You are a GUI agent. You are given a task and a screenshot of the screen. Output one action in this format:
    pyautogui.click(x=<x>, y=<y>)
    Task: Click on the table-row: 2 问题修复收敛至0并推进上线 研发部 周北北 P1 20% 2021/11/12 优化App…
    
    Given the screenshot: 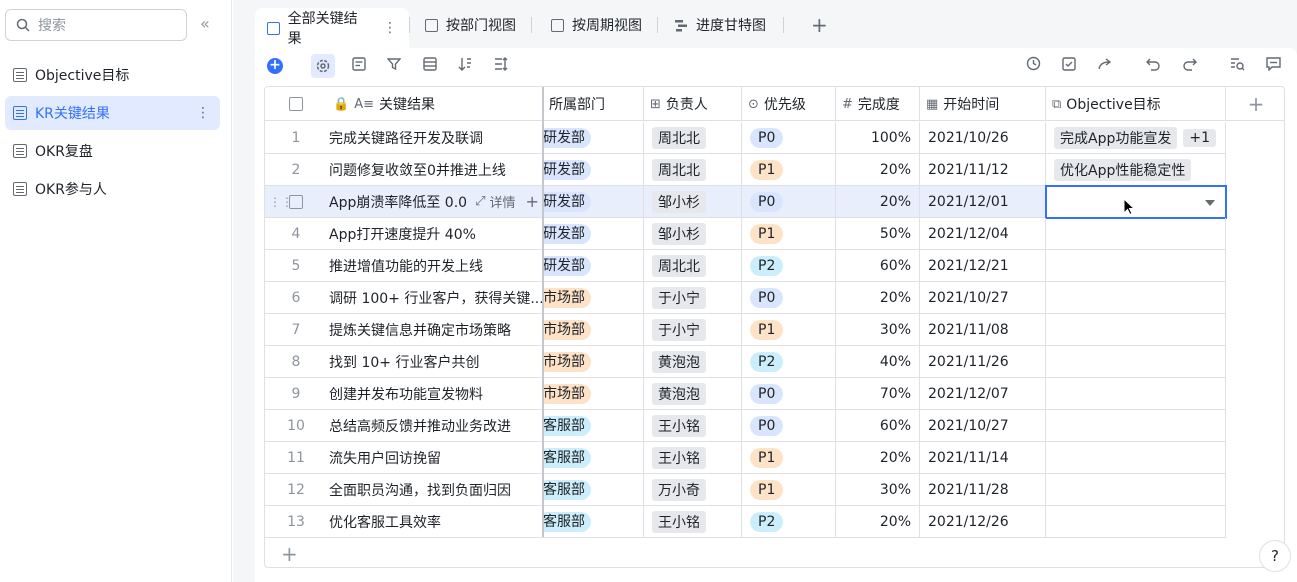 What is the action you would take?
    pyautogui.click(x=745, y=170)
    